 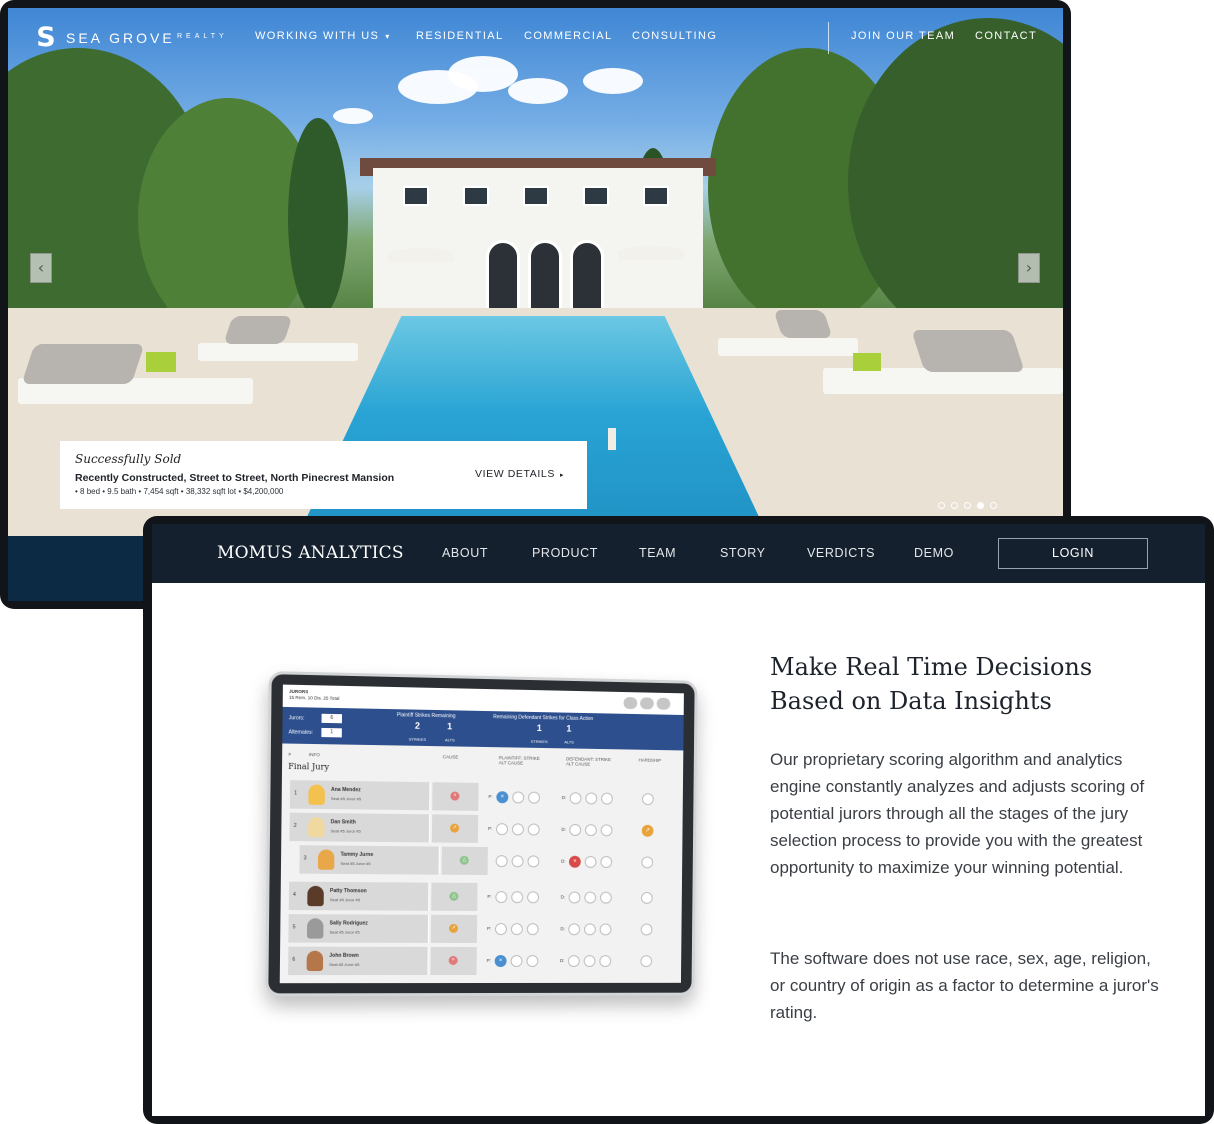 I want to click on hardship-toggle: ↗, so click(x=647, y=830).